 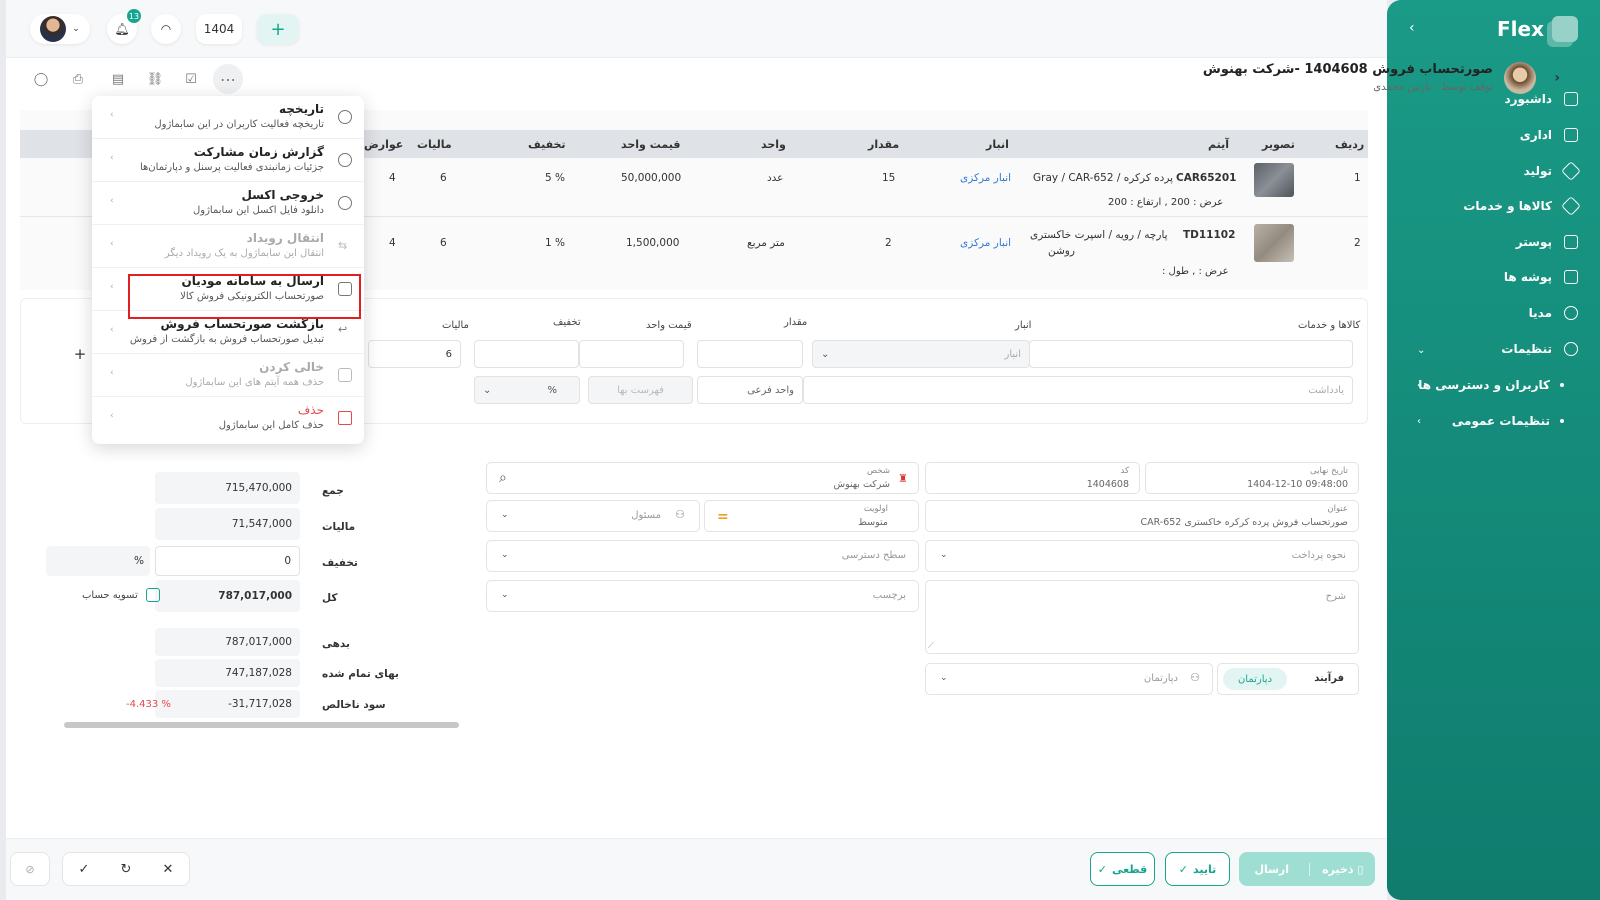 I want to click on sidebar-item-dashboard: داشبورد, so click(x=1541, y=99).